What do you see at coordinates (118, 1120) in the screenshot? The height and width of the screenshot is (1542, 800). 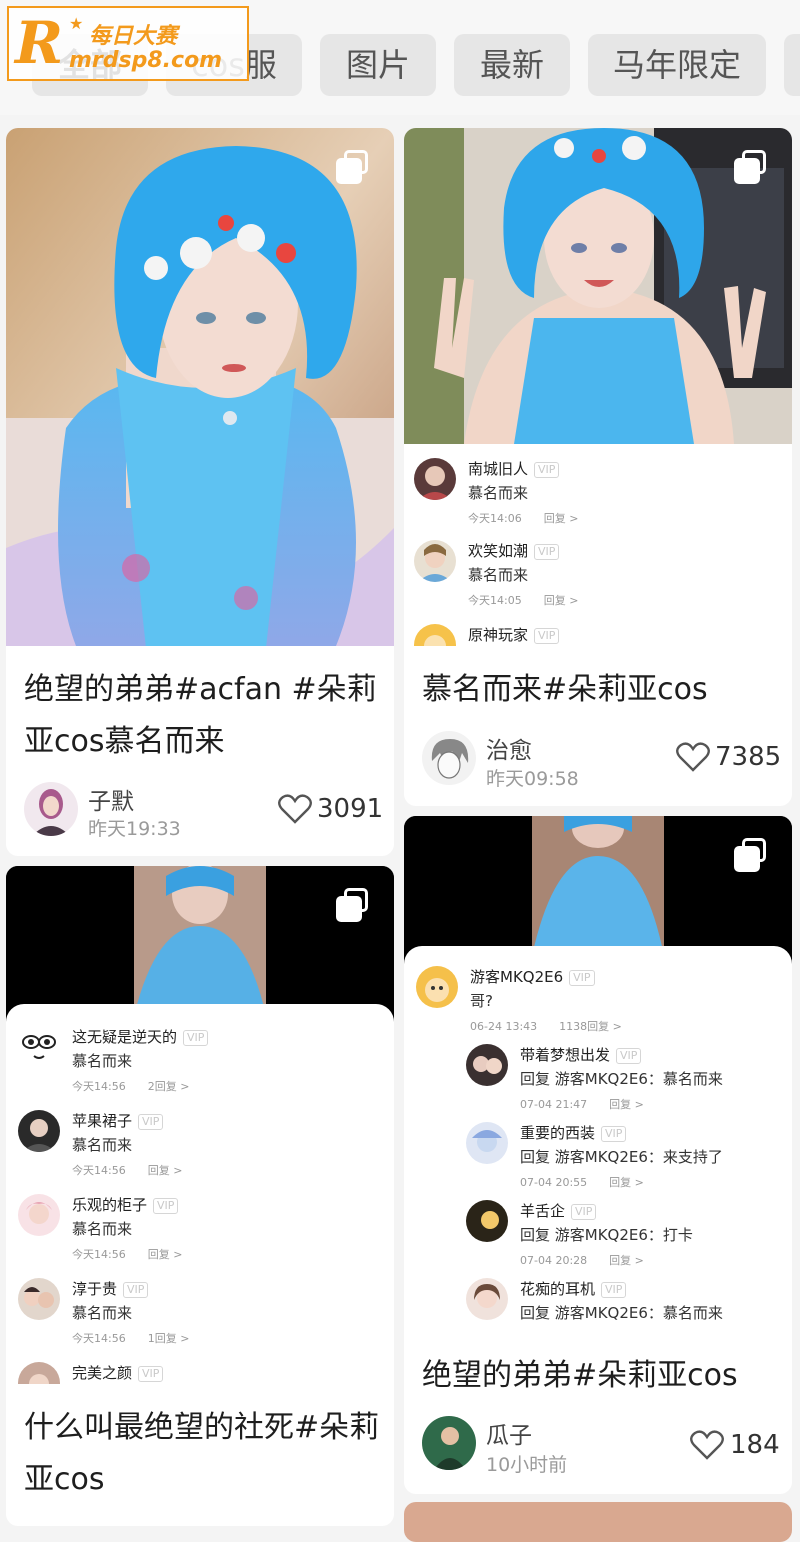 I see `commenter-name: 苹果裙子 VIP` at bounding box center [118, 1120].